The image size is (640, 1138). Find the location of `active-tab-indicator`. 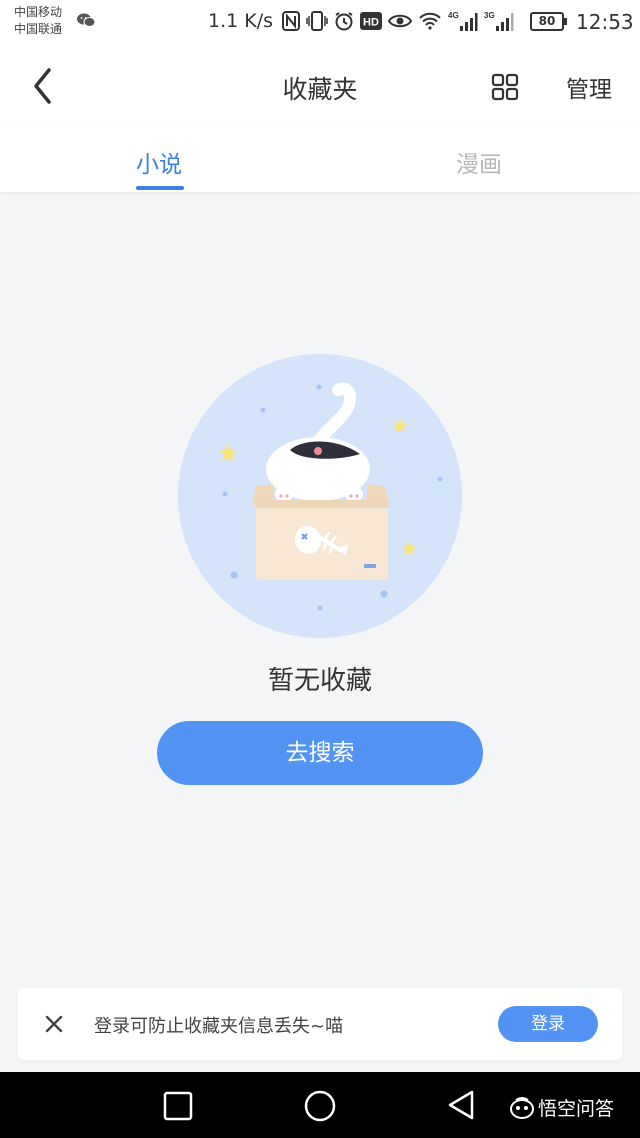

active-tab-indicator is located at coordinates (160, 188).